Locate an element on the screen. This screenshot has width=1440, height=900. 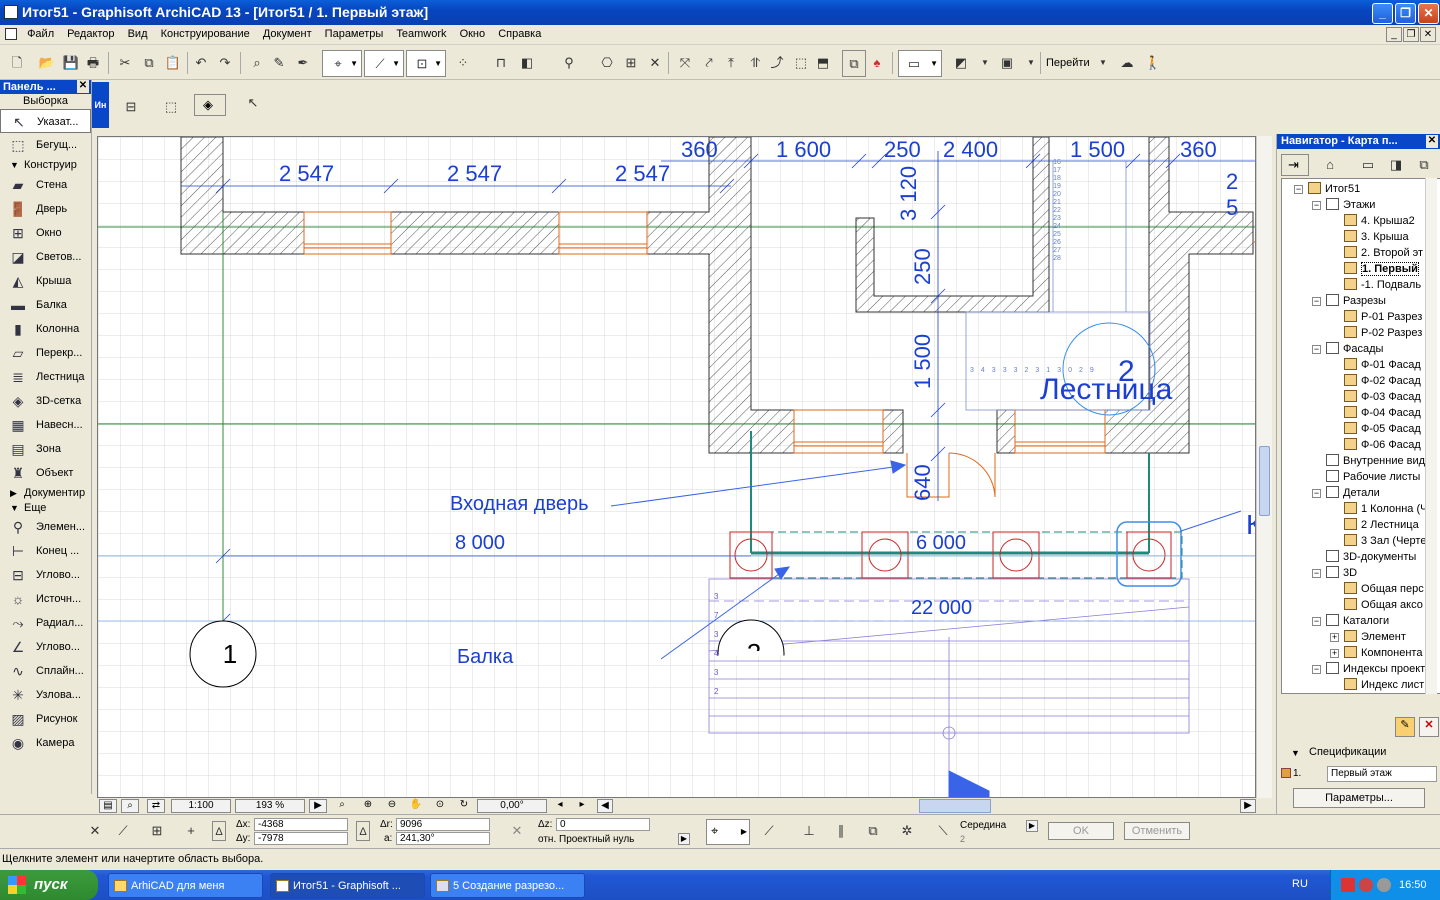
guide-dropdown: ⊡ ▼ is located at coordinates (426, 63).